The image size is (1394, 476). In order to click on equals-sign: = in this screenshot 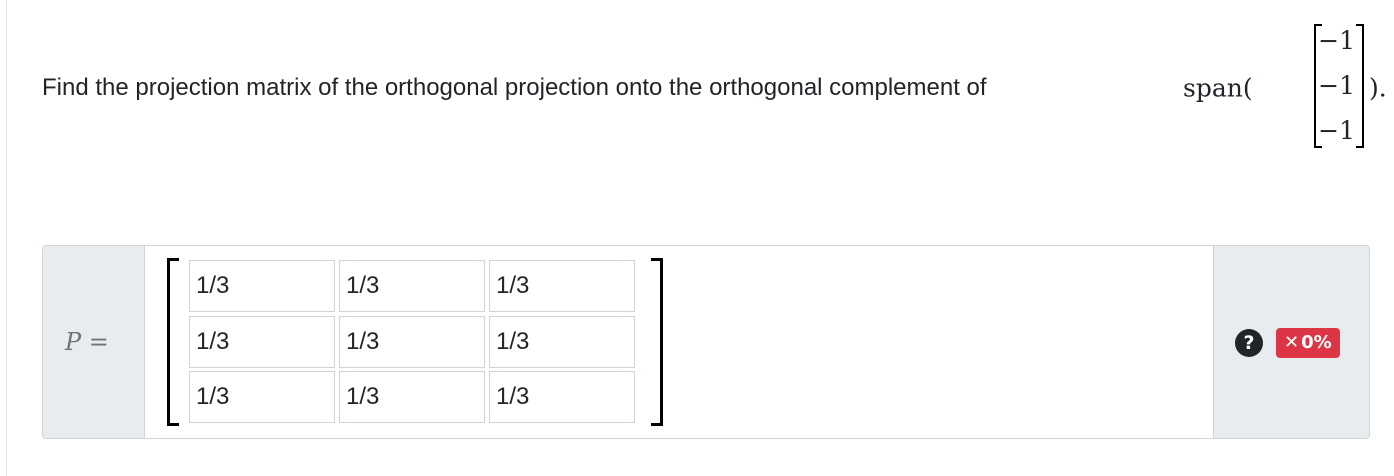, I will do `click(98, 342)`.